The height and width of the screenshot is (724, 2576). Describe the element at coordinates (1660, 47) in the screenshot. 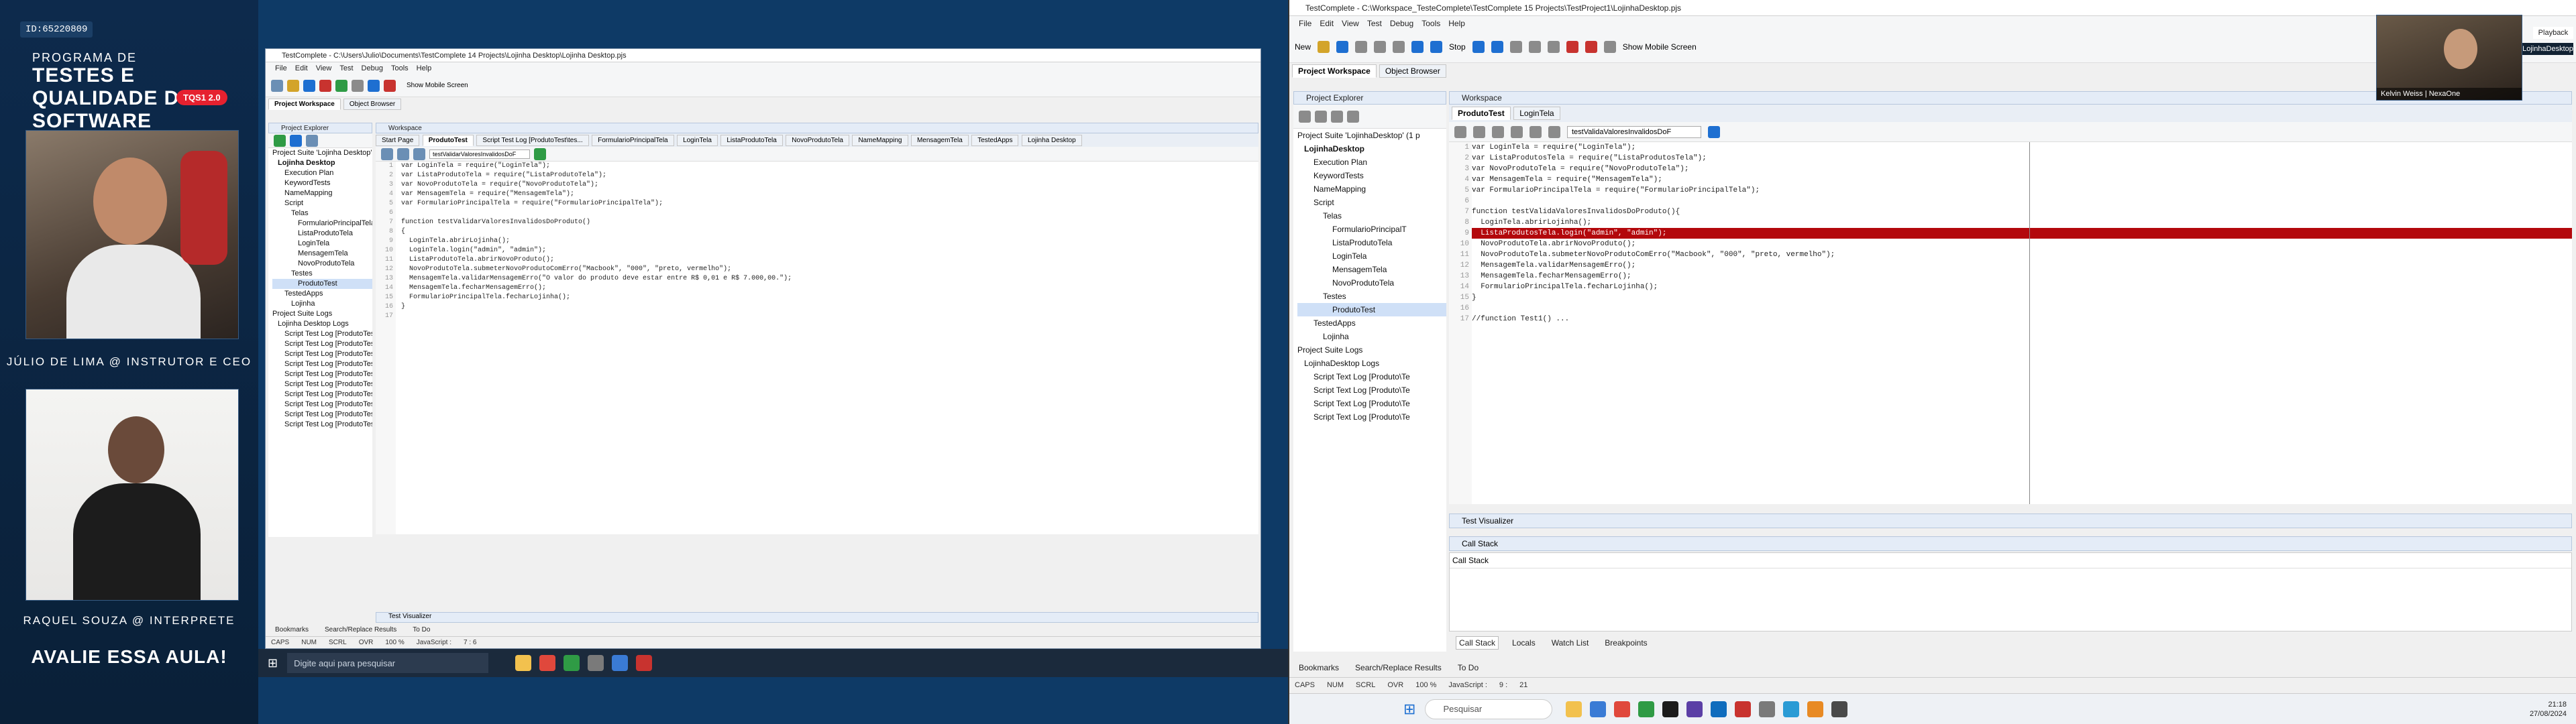

I see `show-mobile-screen: Show Mobile Screen` at that location.